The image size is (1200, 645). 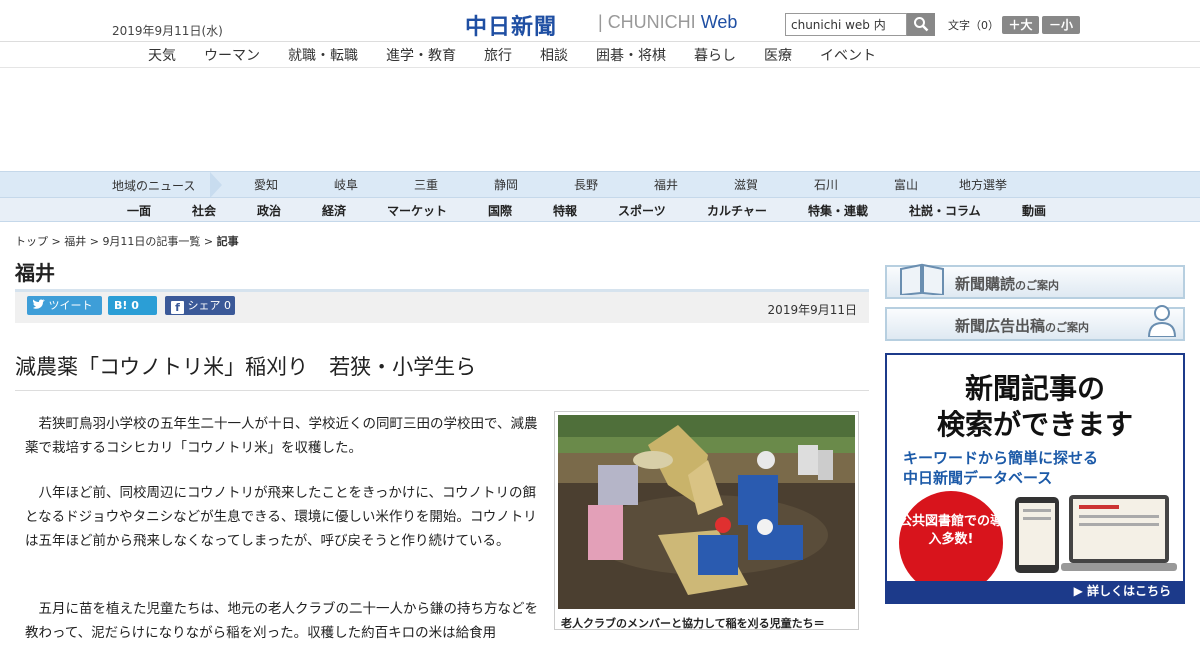 I want to click on tweet-button: ツイート, so click(x=64, y=305).